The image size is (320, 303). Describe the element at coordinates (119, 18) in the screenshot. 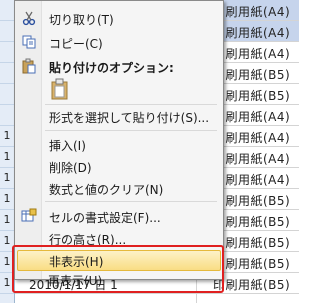

I see `menu-item-cut: 切り取り(T)` at that location.